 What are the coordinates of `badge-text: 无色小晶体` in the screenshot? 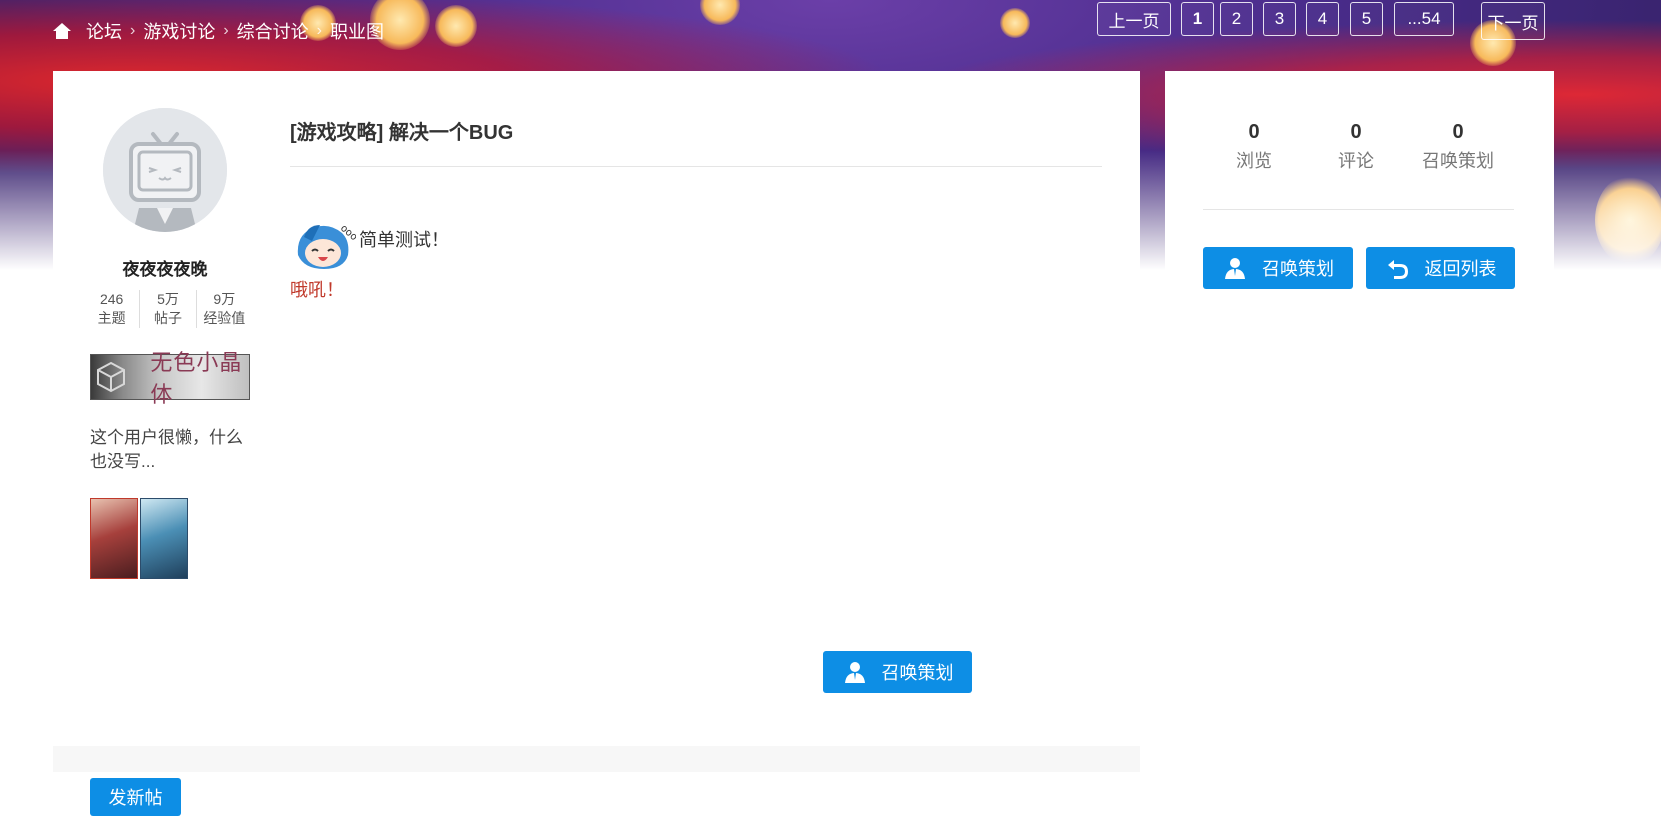 It's located at (196, 378).